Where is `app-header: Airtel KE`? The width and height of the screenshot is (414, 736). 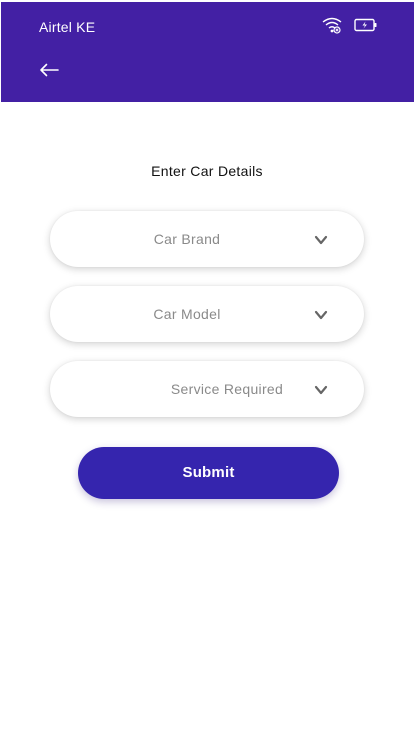 app-header: Airtel KE is located at coordinates (207, 52).